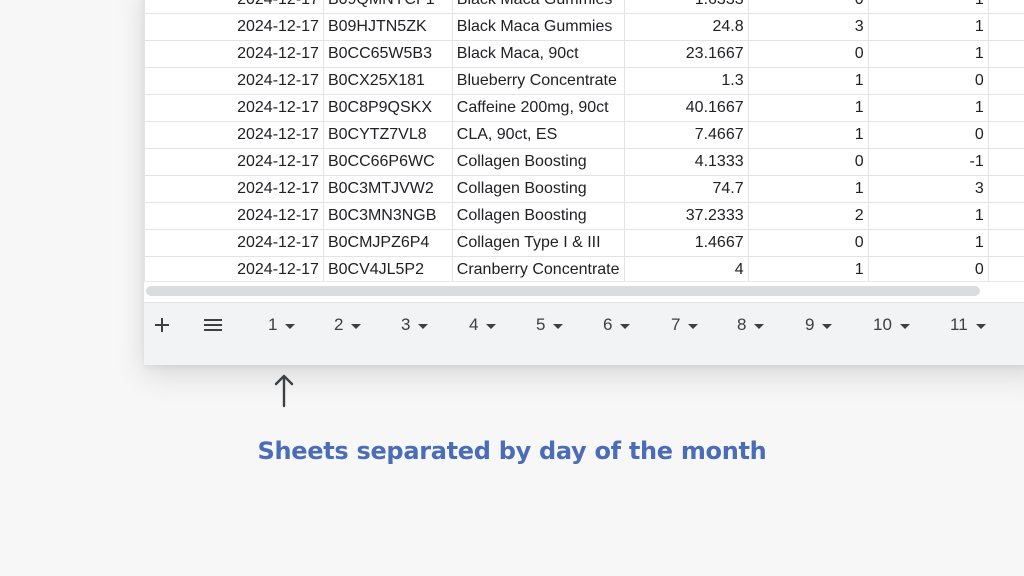 This screenshot has height=576, width=1024. Describe the element at coordinates (686, 108) in the screenshot. I see `value-cell: 40.1667` at that location.